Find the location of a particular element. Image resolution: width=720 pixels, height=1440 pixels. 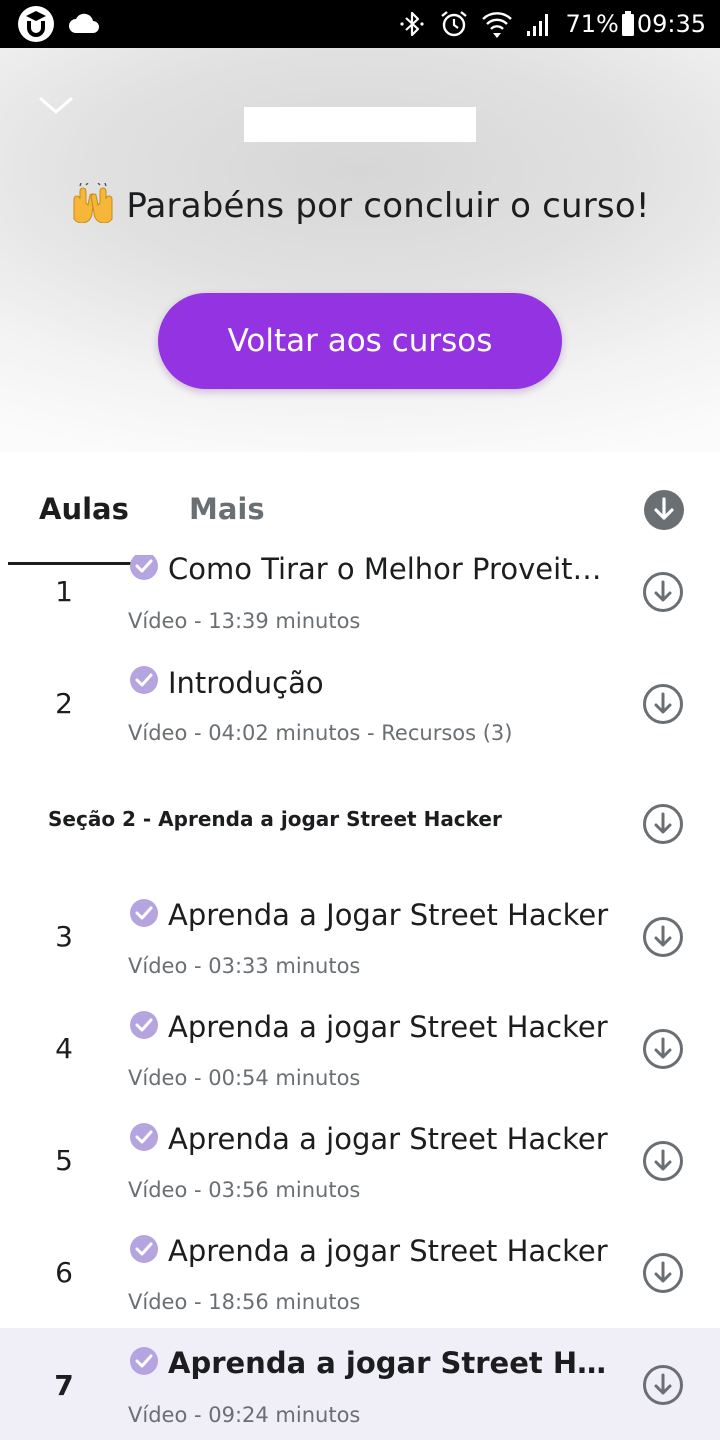

wifi-icon is located at coordinates (497, 25).